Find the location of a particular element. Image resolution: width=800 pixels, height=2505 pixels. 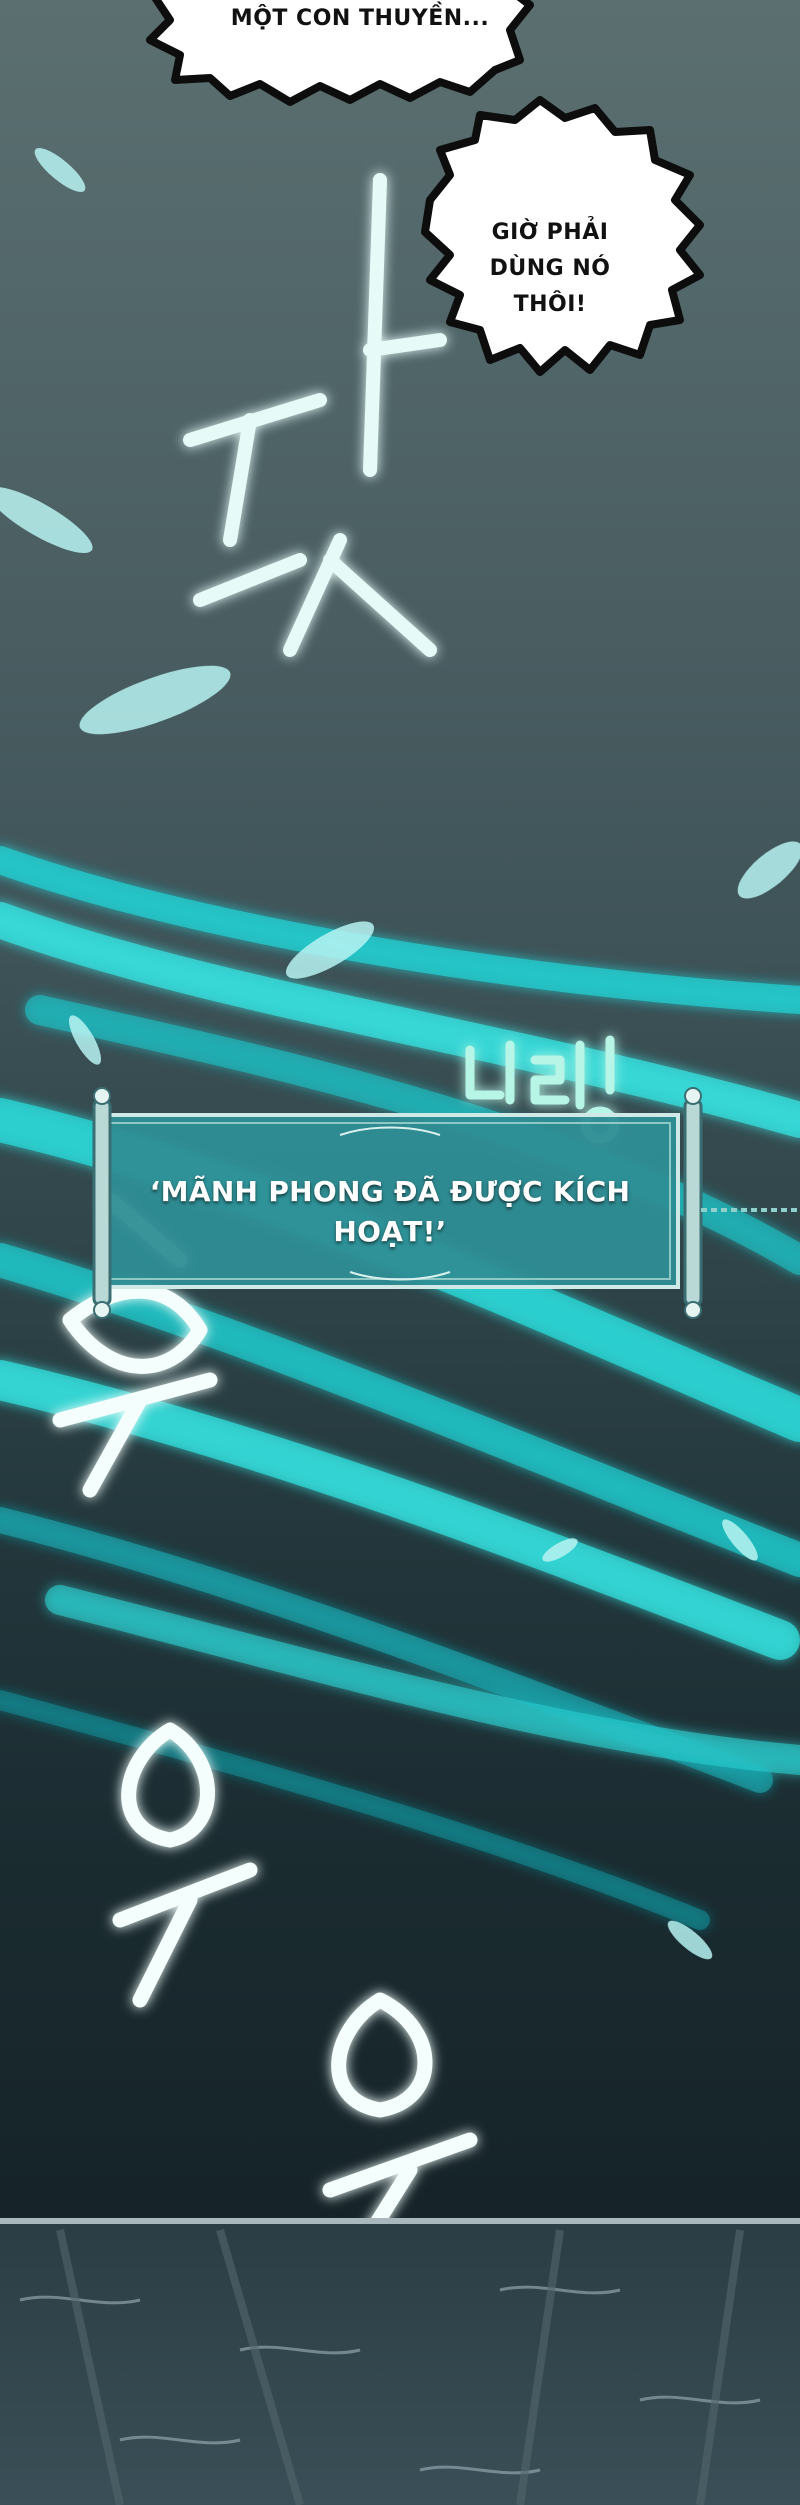

speech-bubble-2-text: GIỜ PHẢI DÙNG NÓ THÔI! is located at coordinates (550, 269).